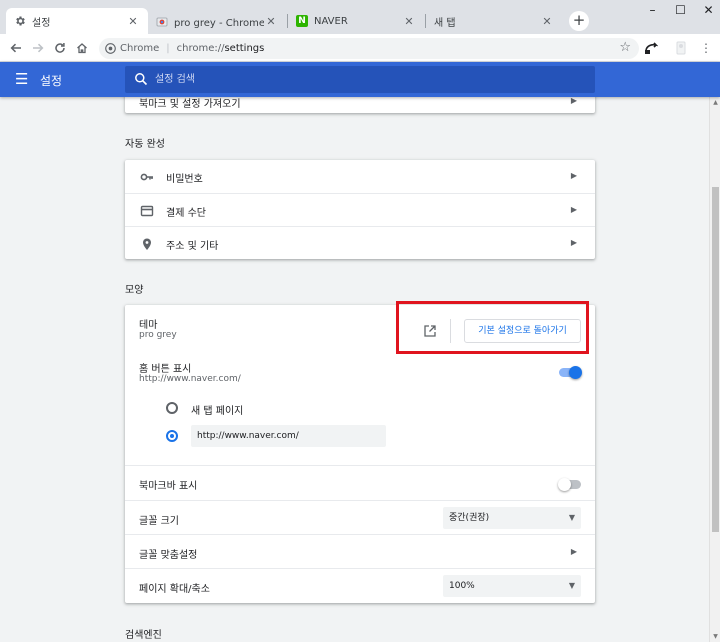  Describe the element at coordinates (200, 48) in the screenshot. I see `url-scheme: chrome://` at that location.